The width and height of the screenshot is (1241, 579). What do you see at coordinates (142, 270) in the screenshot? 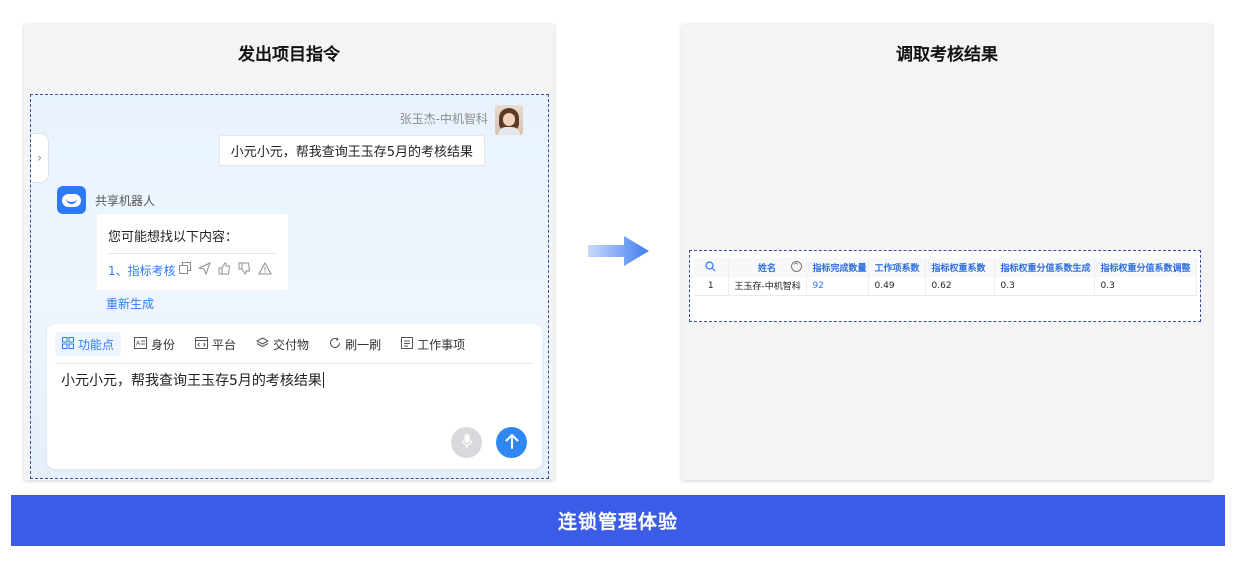
I see `suggestion-link: 1、指标考核` at bounding box center [142, 270].